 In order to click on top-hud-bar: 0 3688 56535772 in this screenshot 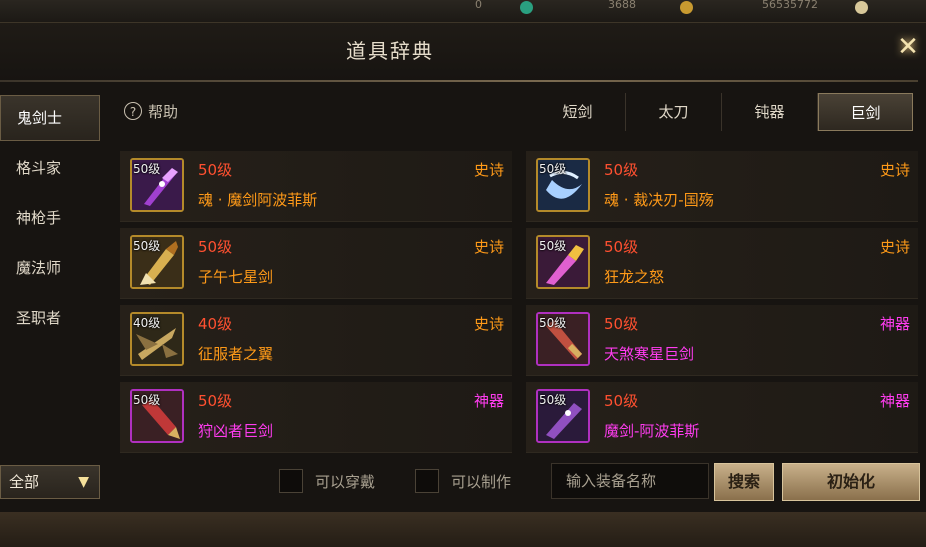, I will do `click(463, 11)`.